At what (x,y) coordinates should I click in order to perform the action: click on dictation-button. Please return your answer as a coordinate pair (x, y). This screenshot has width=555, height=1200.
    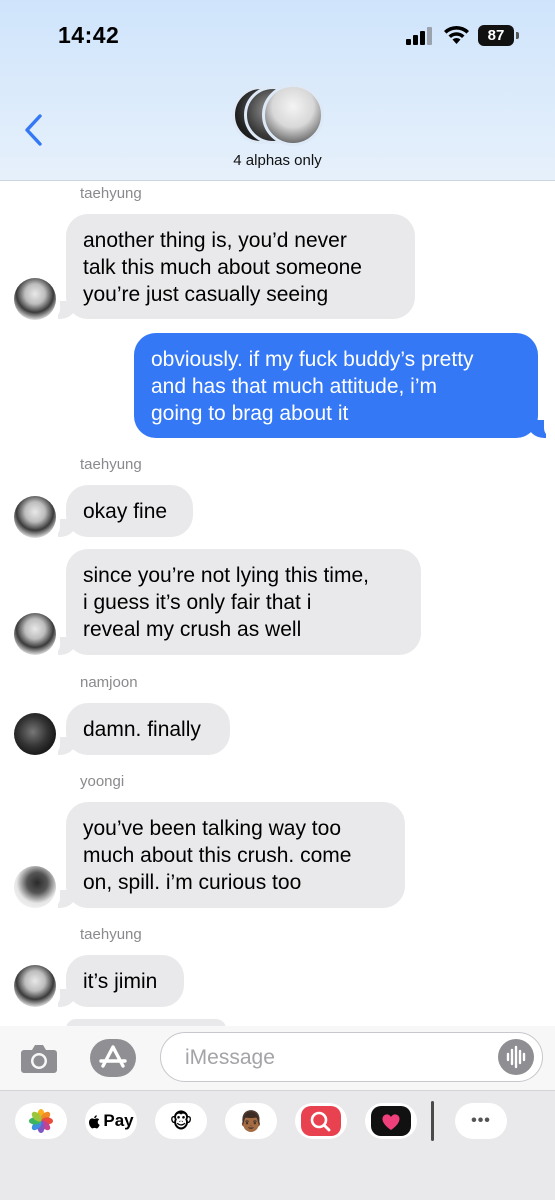
    Looking at the image, I should click on (516, 1057).